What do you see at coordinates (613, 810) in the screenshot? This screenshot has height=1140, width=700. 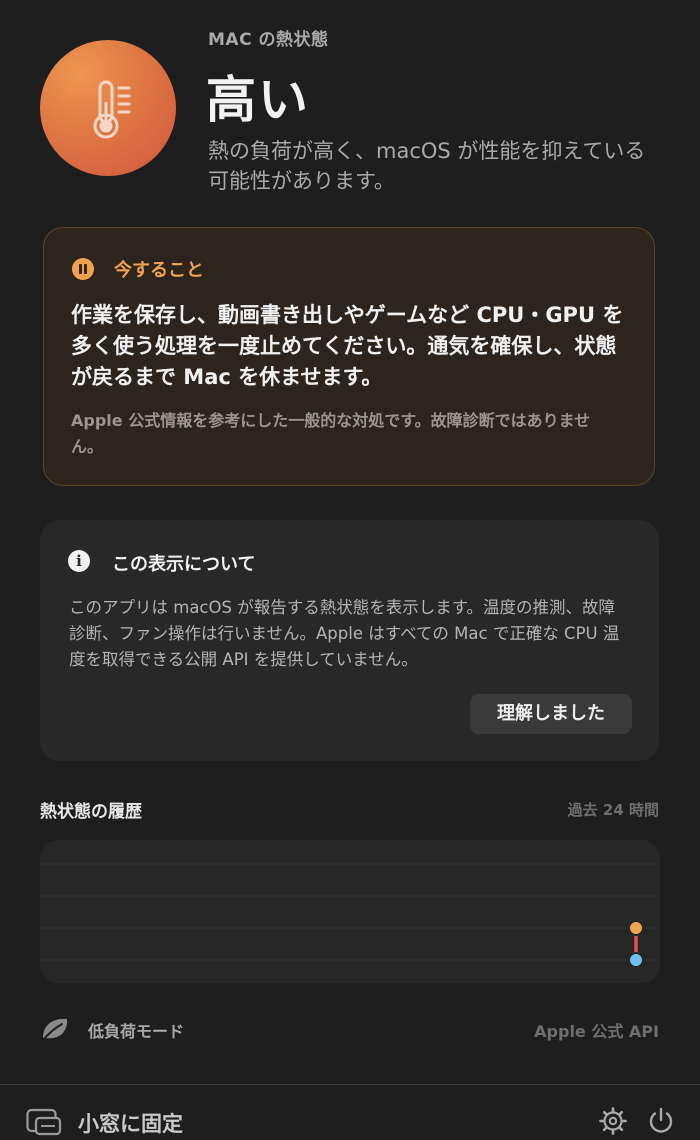 I see `history-range: 過去 24 時間` at bounding box center [613, 810].